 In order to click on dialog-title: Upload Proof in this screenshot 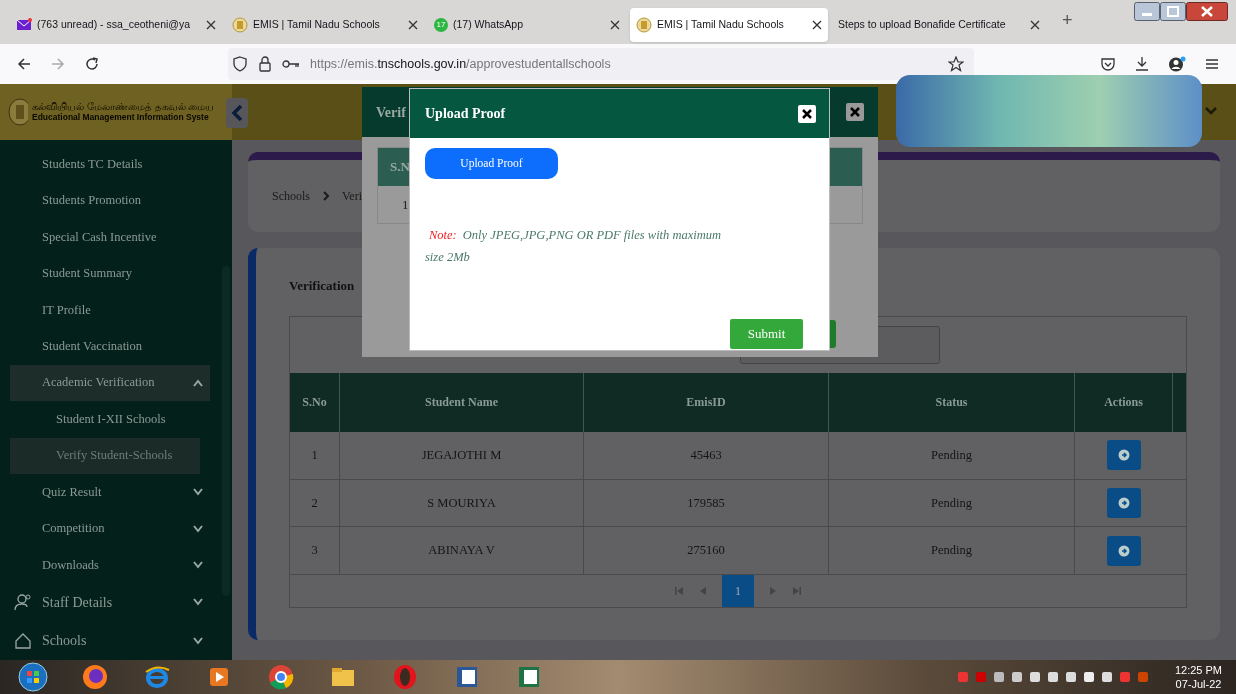, I will do `click(466, 114)`.